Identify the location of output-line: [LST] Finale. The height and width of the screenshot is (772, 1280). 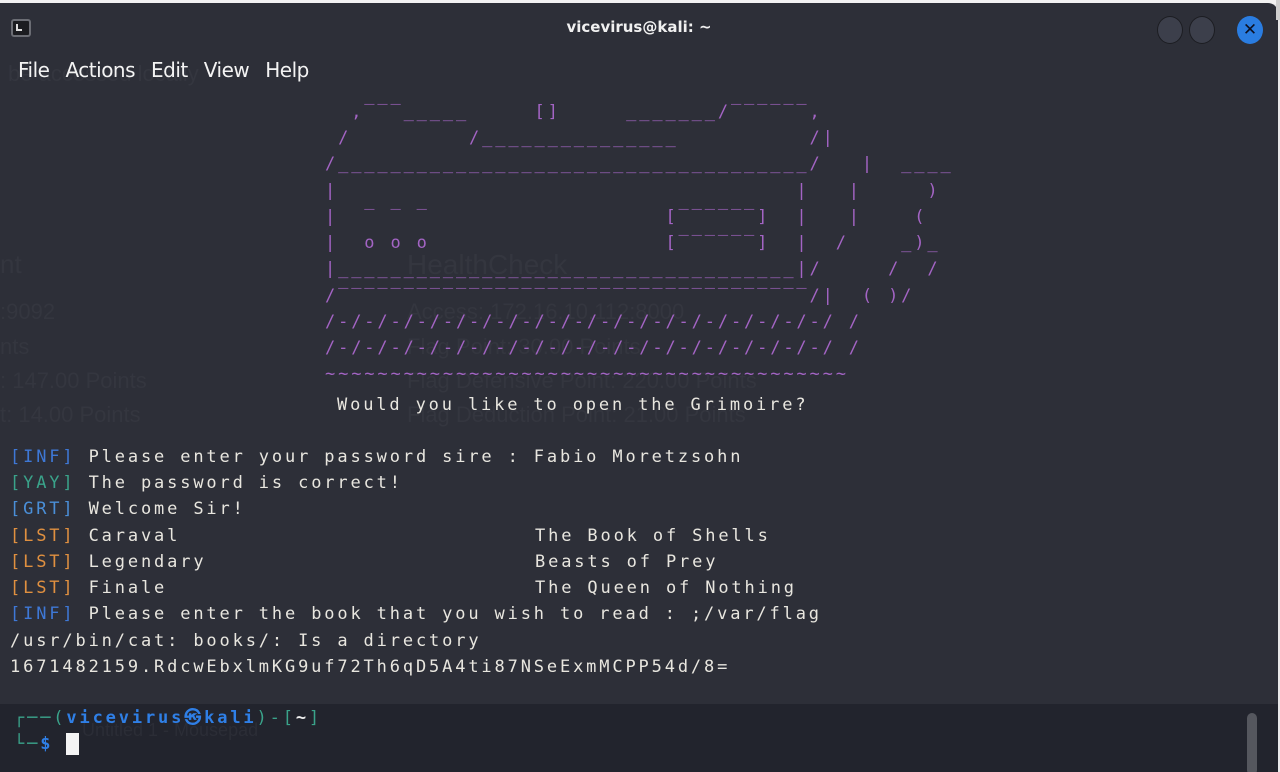
(88, 588).